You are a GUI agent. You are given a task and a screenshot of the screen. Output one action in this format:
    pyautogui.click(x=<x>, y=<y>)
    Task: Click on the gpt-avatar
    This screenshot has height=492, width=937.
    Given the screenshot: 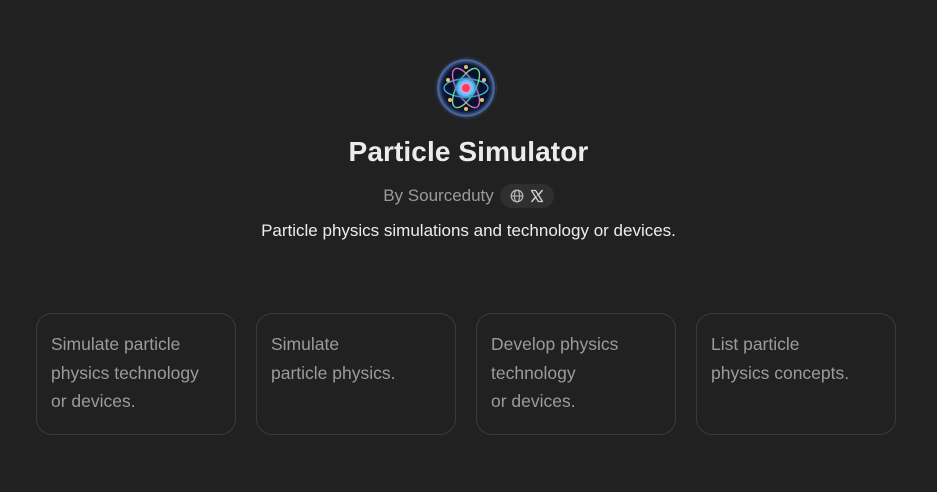 What is the action you would take?
    pyautogui.click(x=466, y=88)
    